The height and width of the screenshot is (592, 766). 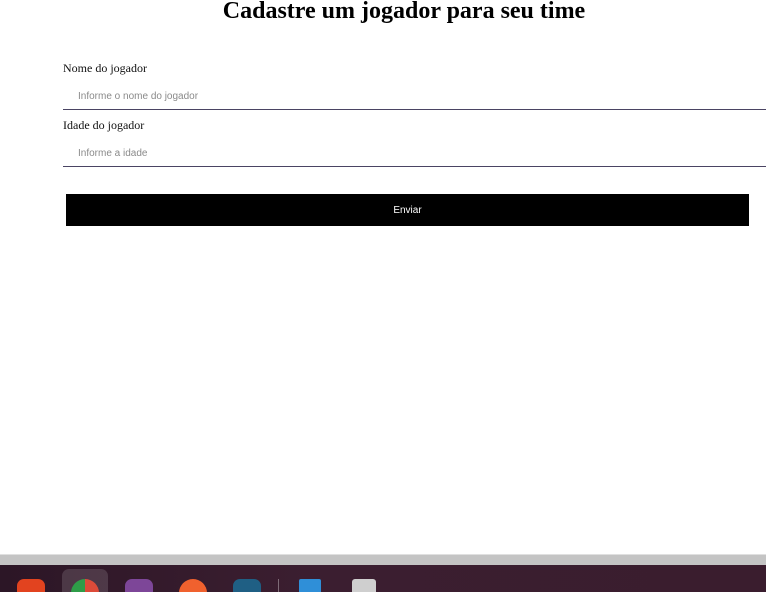 What do you see at coordinates (105, 68) in the screenshot?
I see `player-name-label: Nome do jogador` at bounding box center [105, 68].